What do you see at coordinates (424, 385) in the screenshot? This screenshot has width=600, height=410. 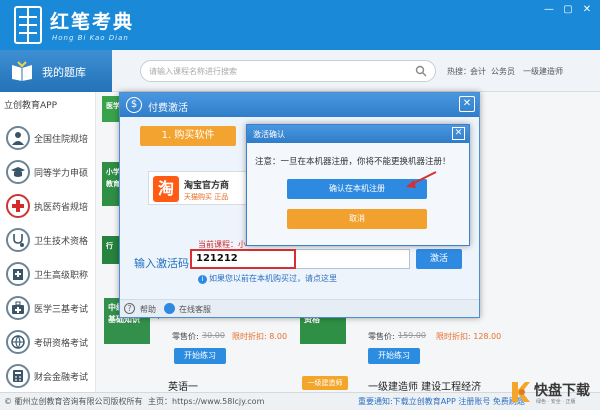 I see `course-title: 一级建造师 建设工程经济` at bounding box center [424, 385].